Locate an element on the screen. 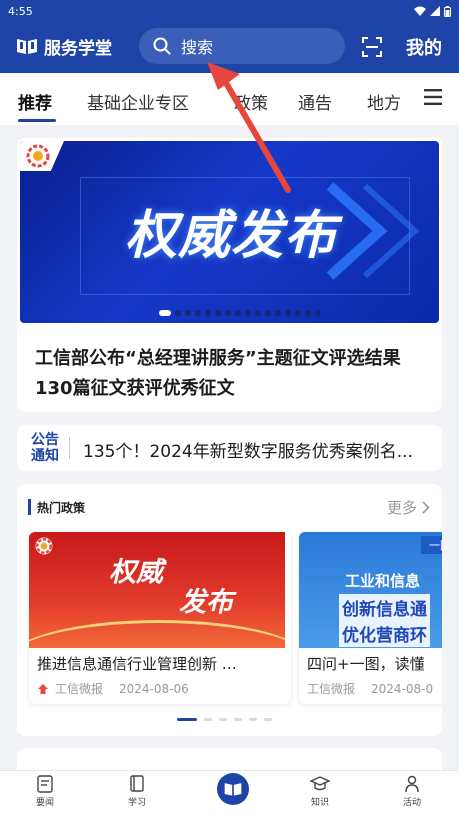 The image size is (459, 816). banner-pagination is located at coordinates (240, 313).